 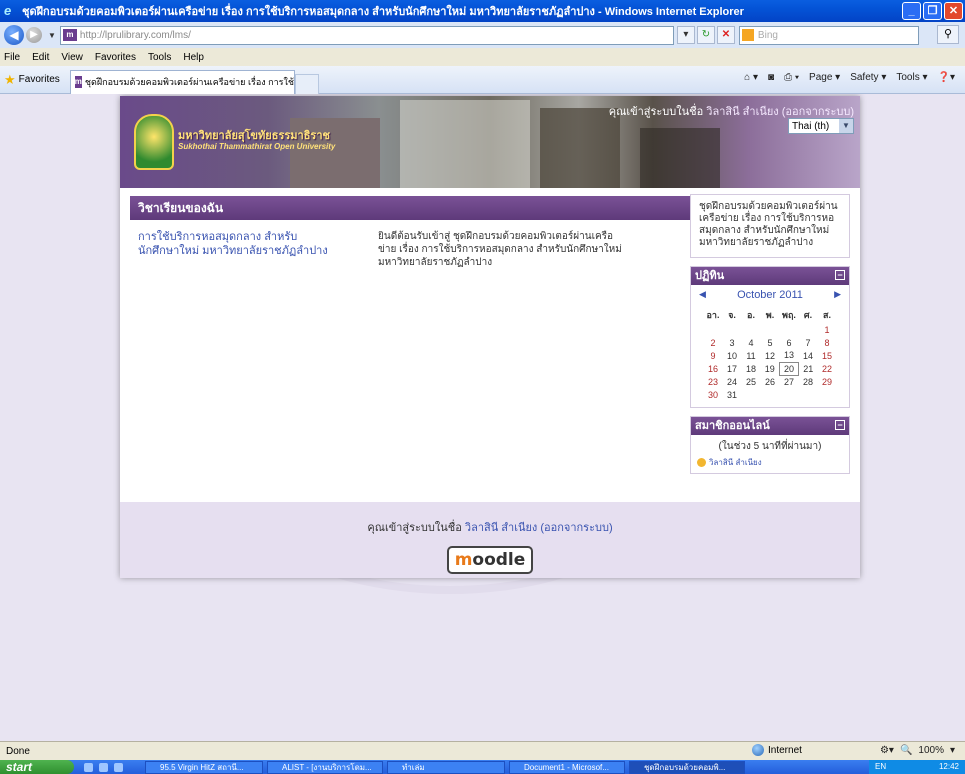 I want to click on menu-help: Help, so click(x=193, y=57).